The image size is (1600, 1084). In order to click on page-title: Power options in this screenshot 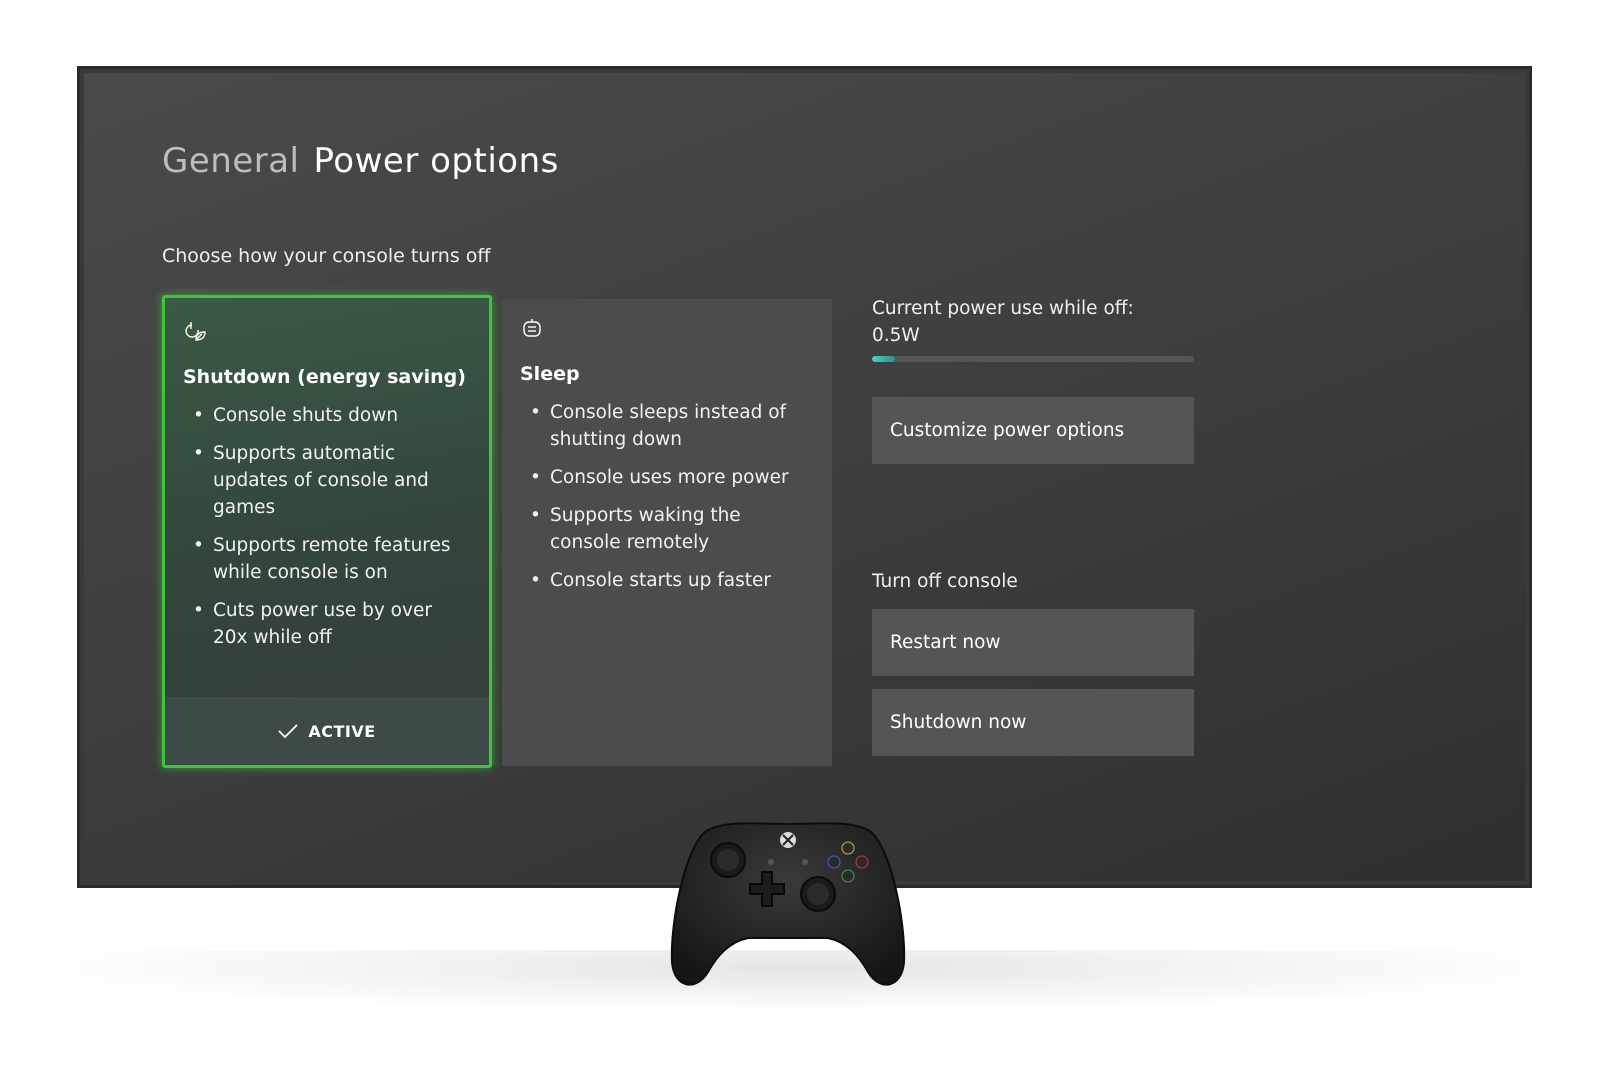, I will do `click(436, 161)`.